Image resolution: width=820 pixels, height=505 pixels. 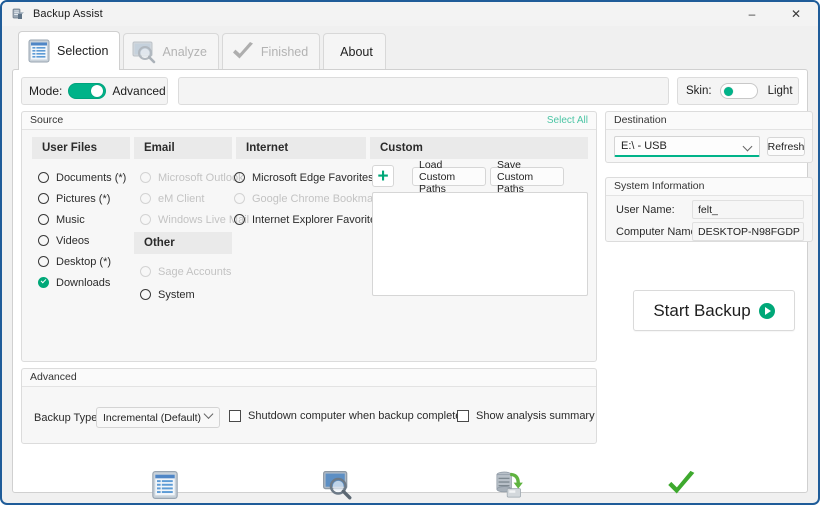 I want to click on title-bar: Backup Assist – ✕, so click(x=410, y=14).